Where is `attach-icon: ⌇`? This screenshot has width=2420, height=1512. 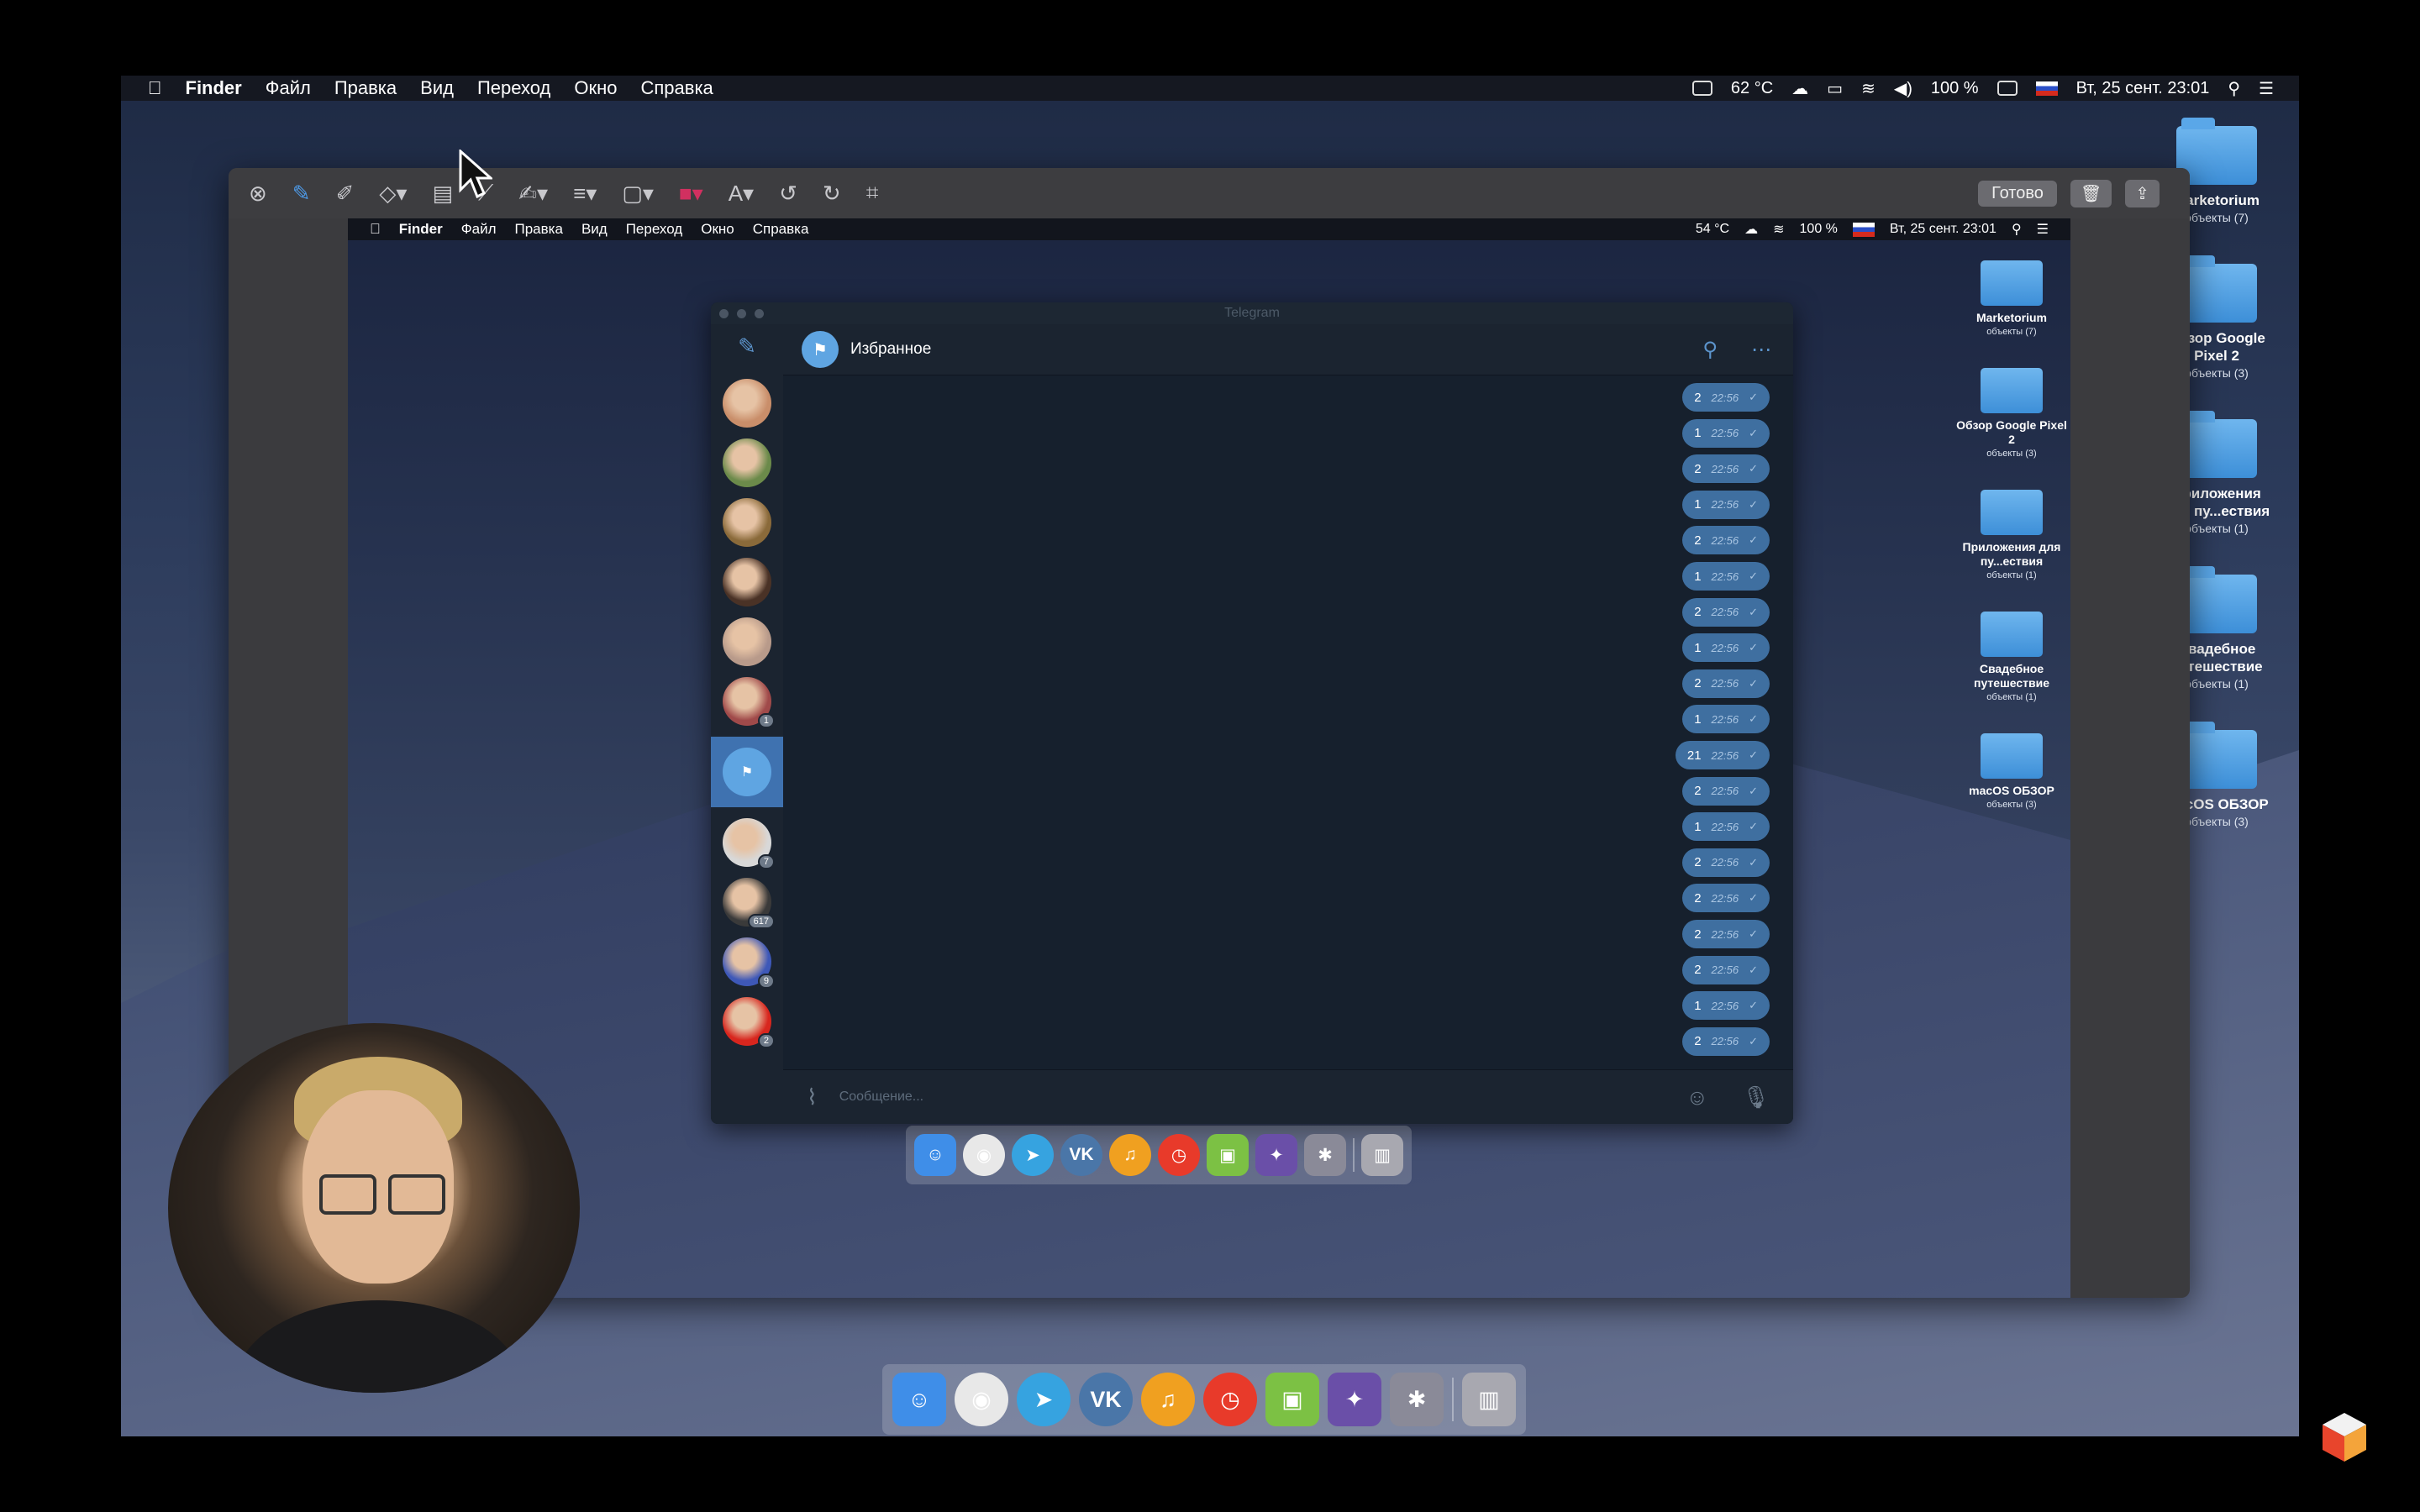
attach-icon: ⌇ is located at coordinates (812, 1097).